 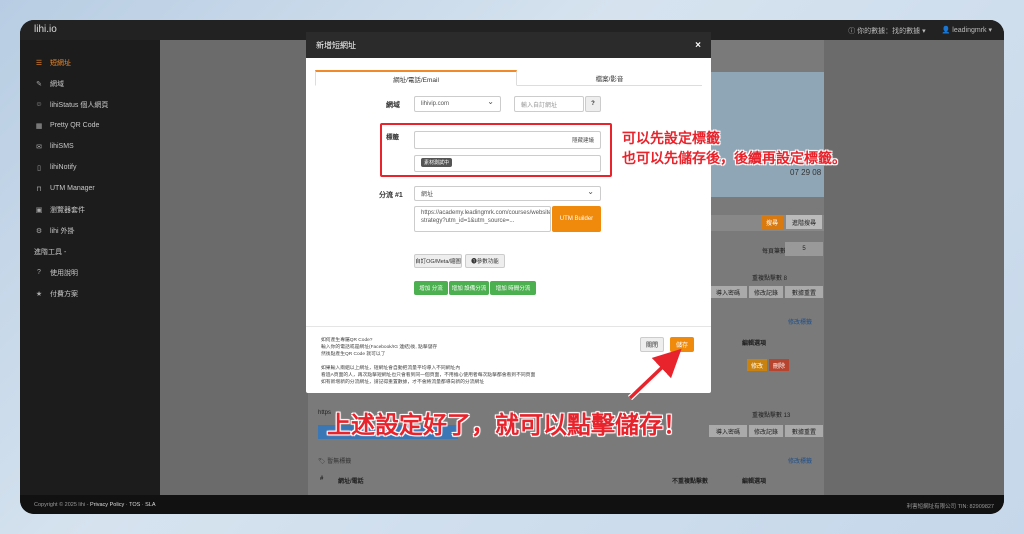 I want to click on arrow-to-save, so click(x=655, y=374).